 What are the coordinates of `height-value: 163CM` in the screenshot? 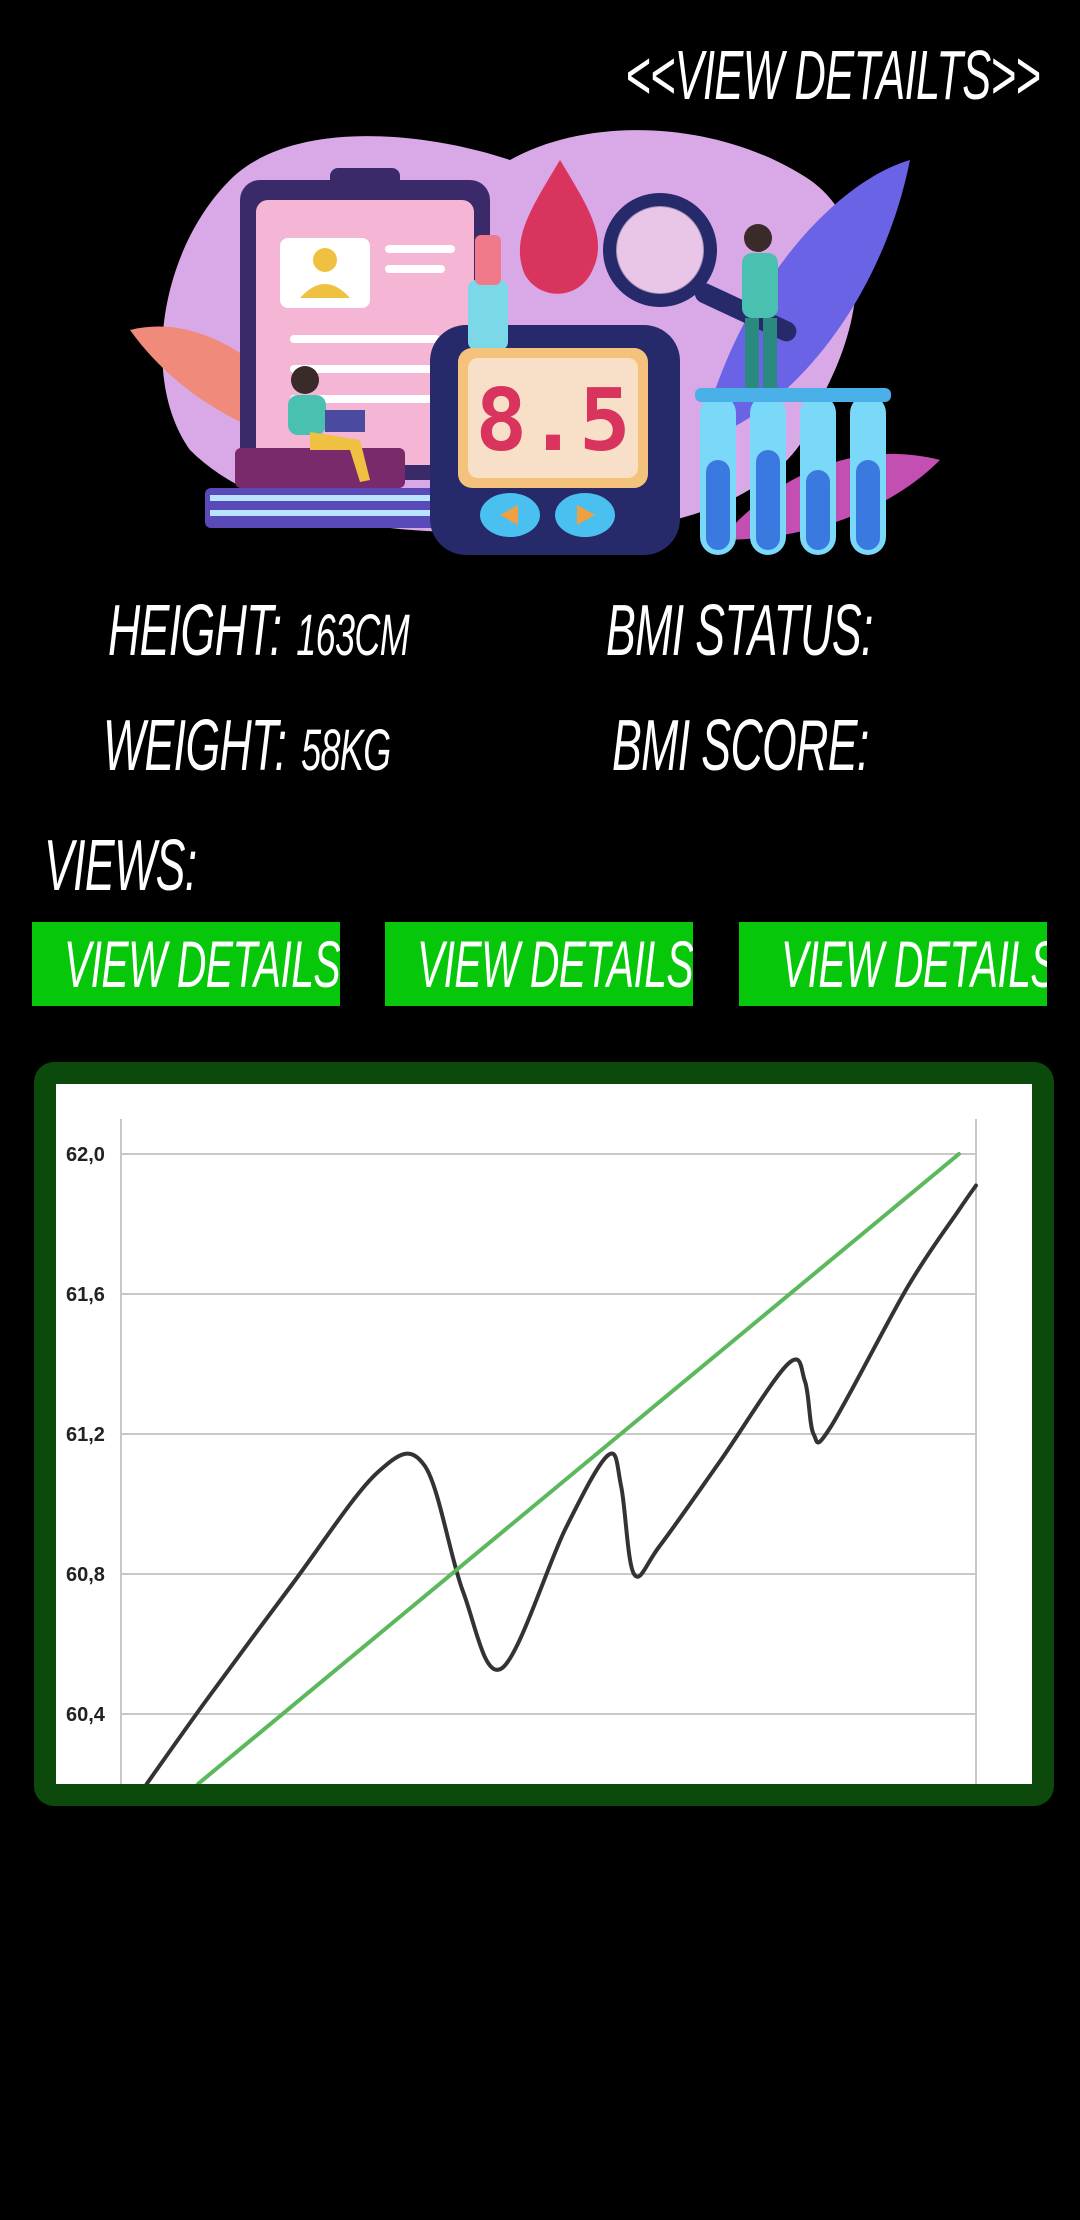 It's located at (353, 635).